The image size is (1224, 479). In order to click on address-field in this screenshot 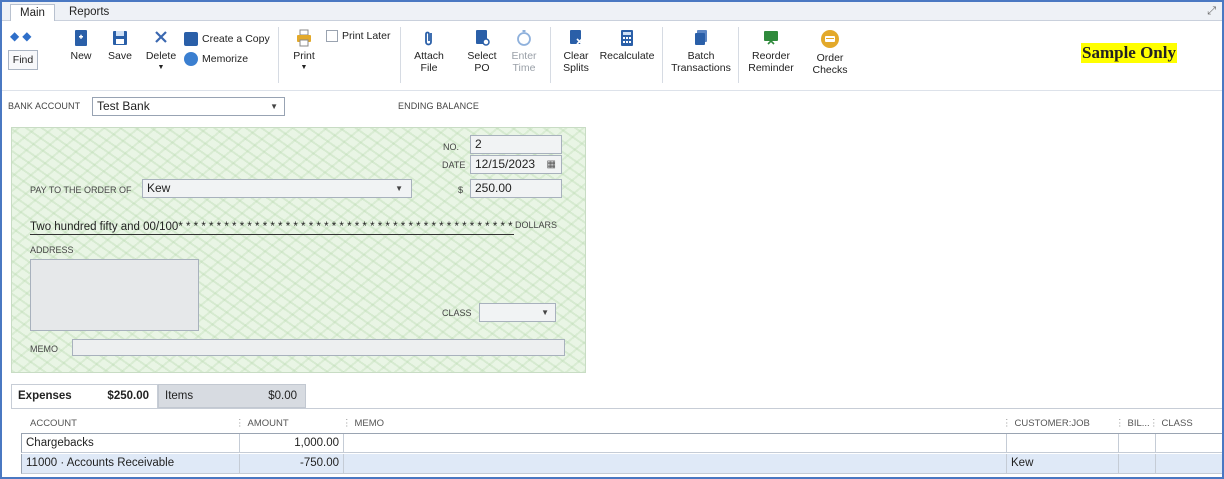, I will do `click(114, 295)`.